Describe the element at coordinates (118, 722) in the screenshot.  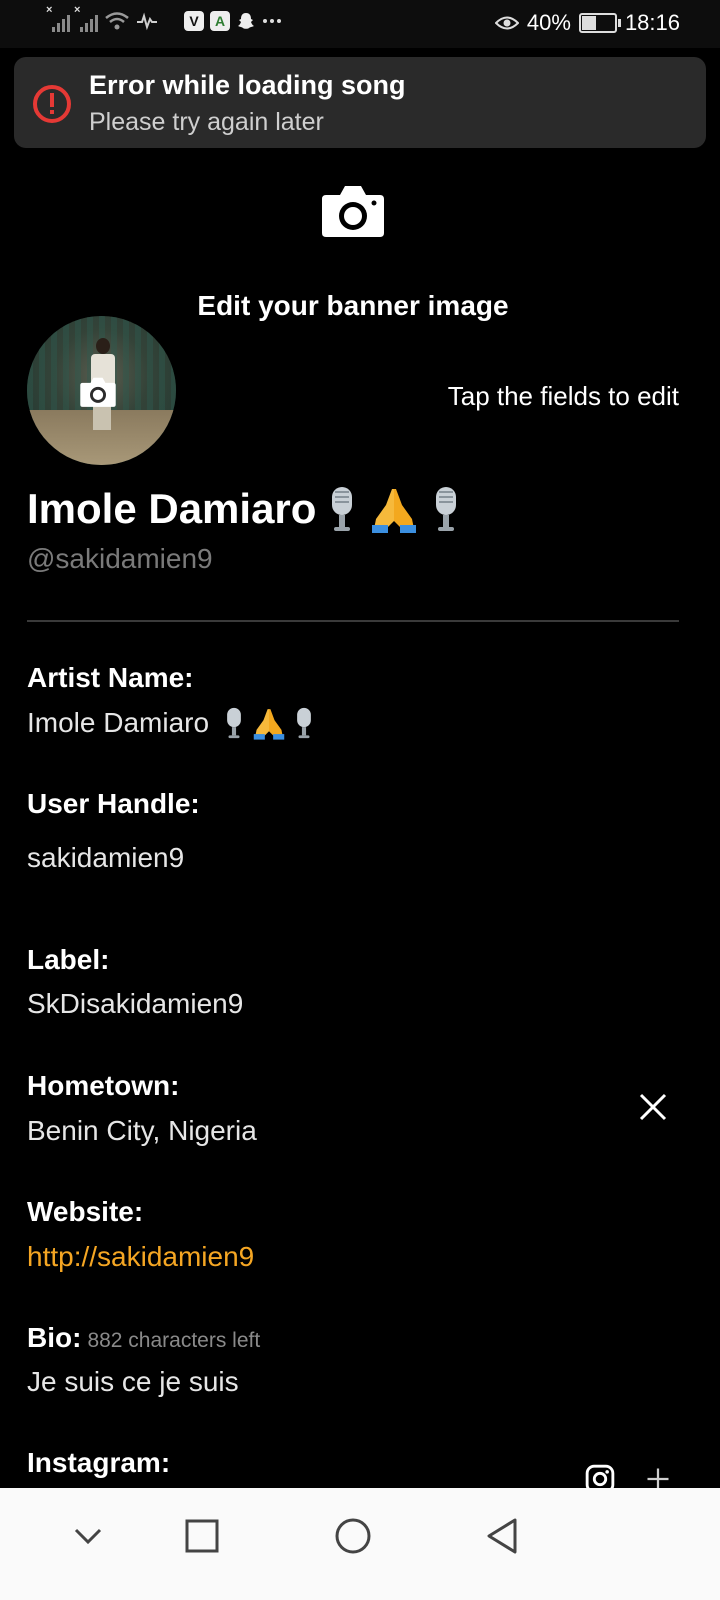
I see `artist-name-value: Imole Damiaro` at that location.